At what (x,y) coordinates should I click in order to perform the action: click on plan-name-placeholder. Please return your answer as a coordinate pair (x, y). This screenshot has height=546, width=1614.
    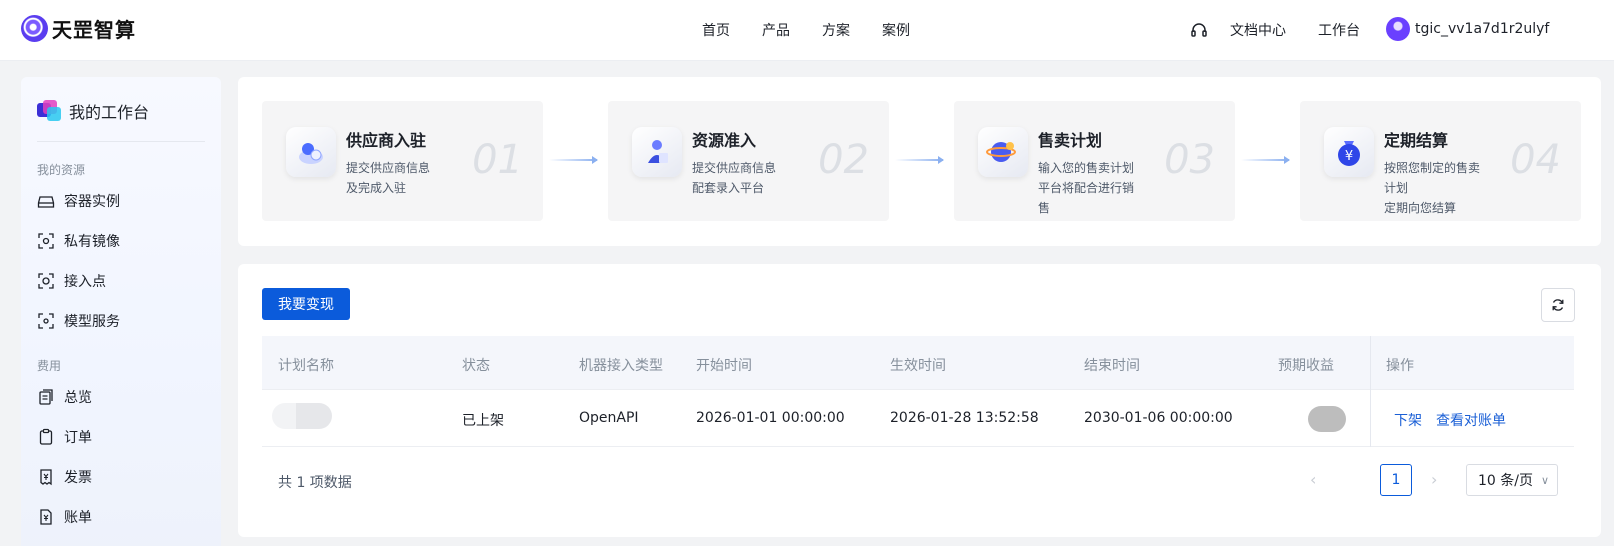
    Looking at the image, I should click on (302, 416).